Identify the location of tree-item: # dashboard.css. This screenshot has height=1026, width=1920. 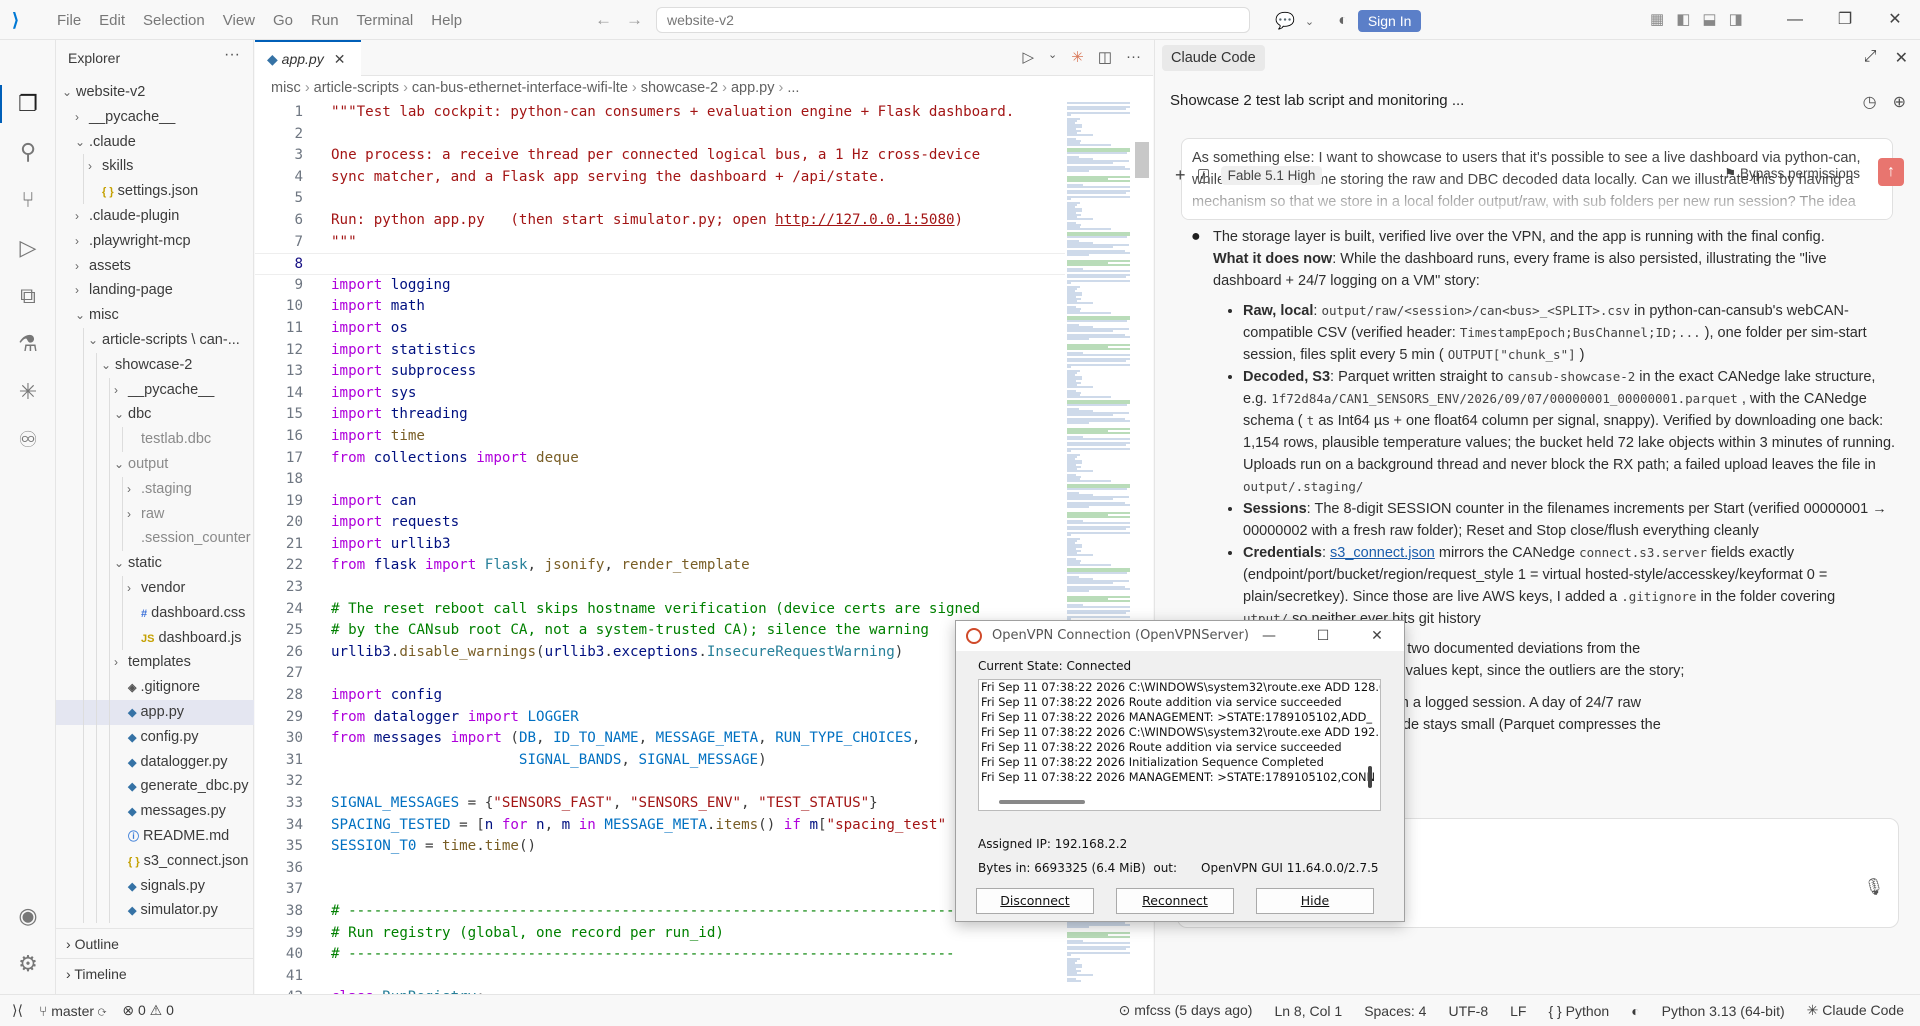
(155, 613).